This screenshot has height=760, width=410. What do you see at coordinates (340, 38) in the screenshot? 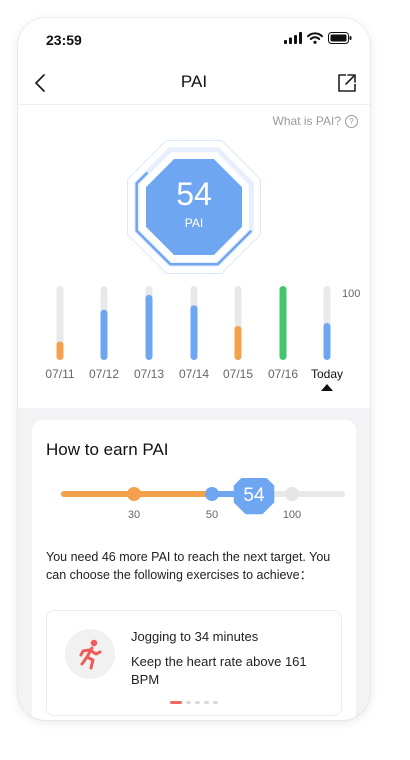
I see `battery-icon` at bounding box center [340, 38].